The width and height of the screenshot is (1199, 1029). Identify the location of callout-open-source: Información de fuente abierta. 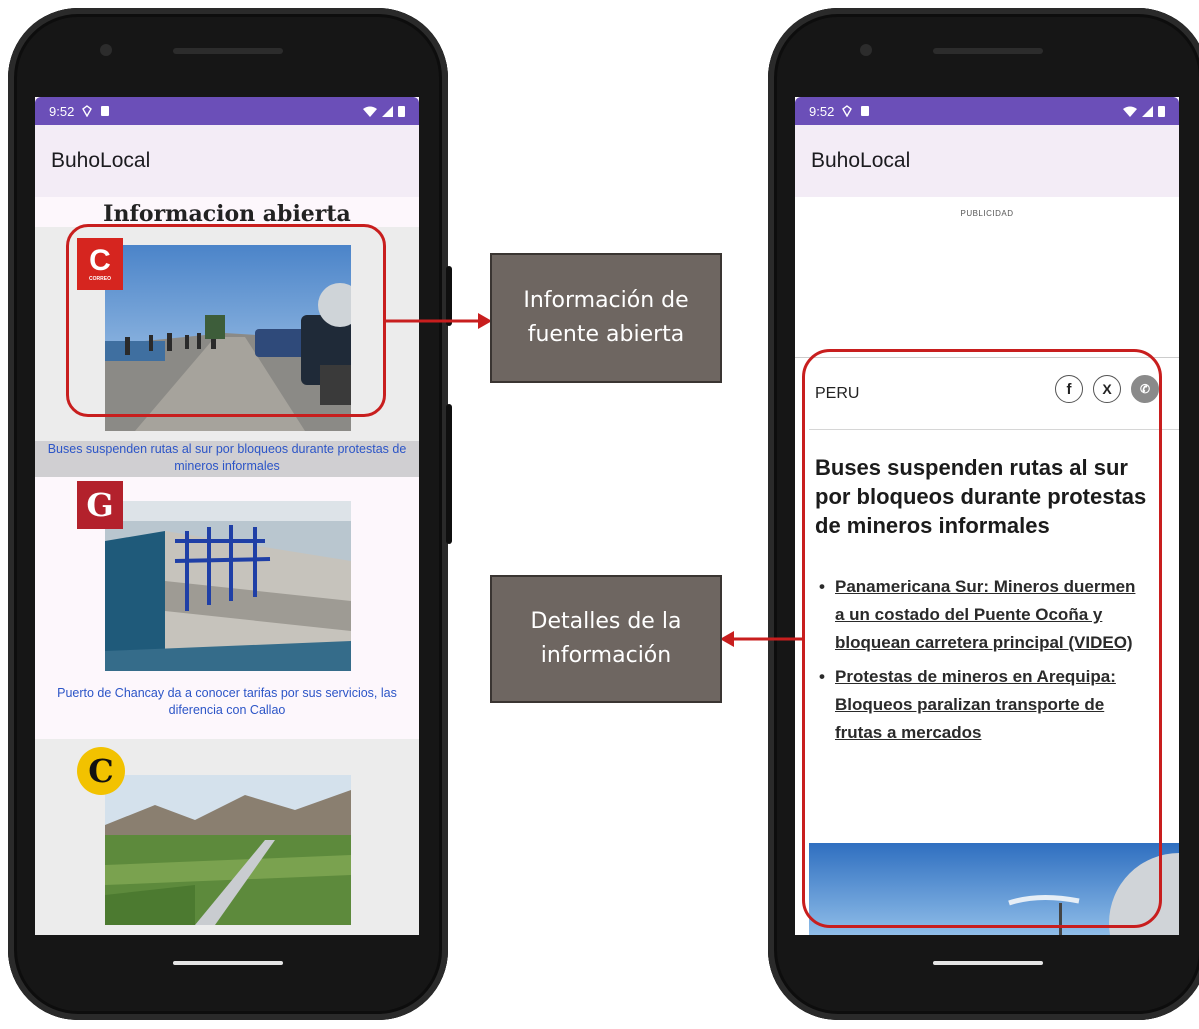
(606, 318).